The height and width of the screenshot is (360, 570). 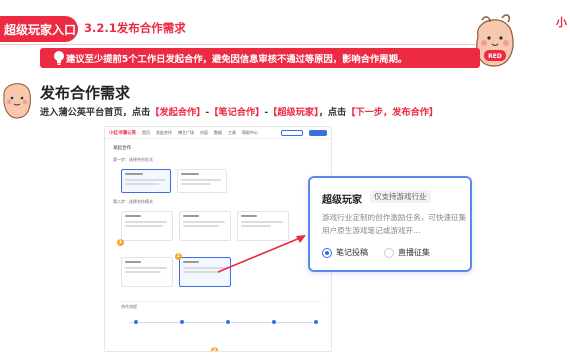 I want to click on option-label: 笔记投稿, so click(x=352, y=252).